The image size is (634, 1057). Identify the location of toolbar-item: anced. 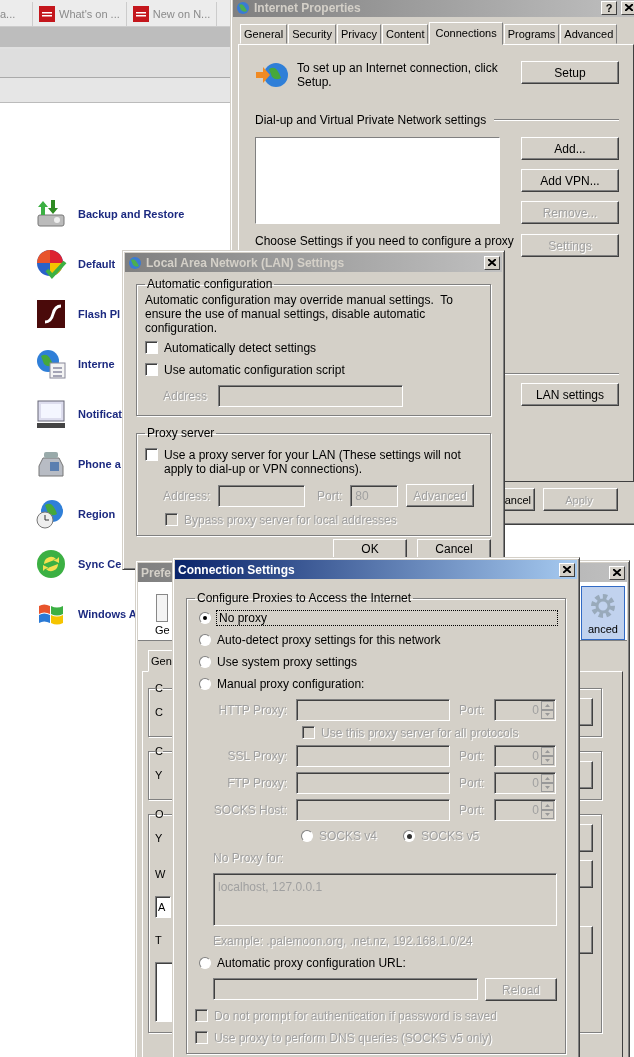
(603, 613).